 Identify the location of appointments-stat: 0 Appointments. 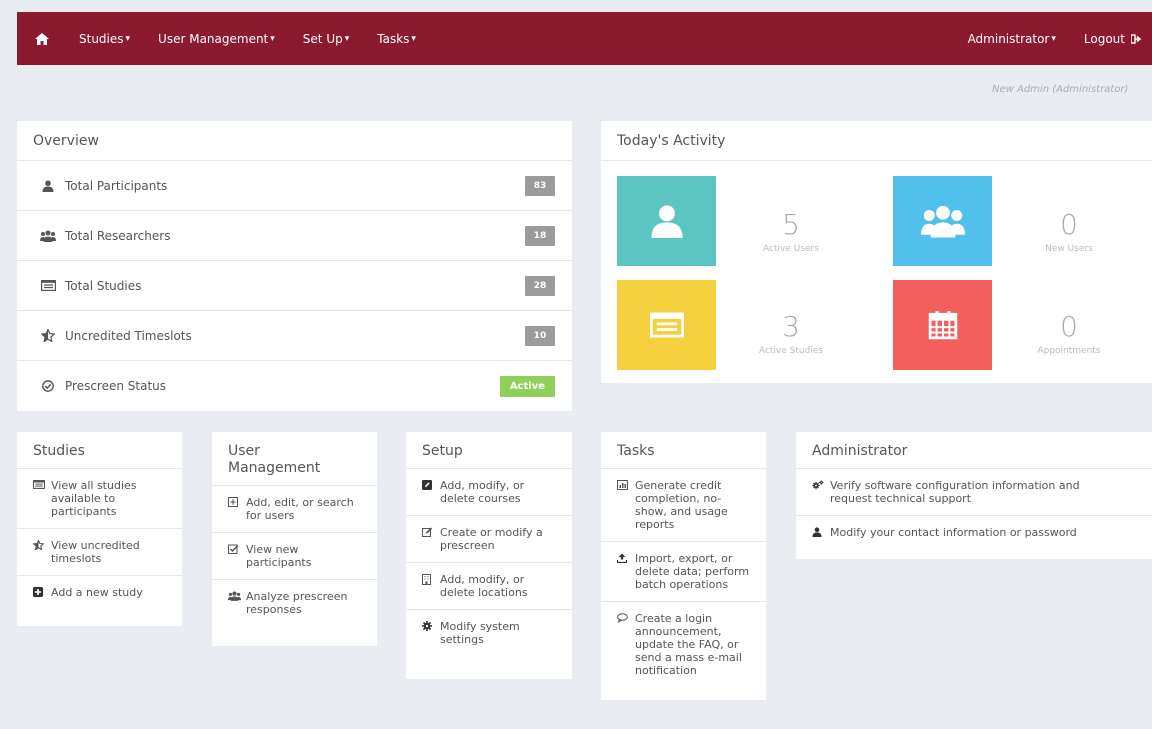
(1069, 333).